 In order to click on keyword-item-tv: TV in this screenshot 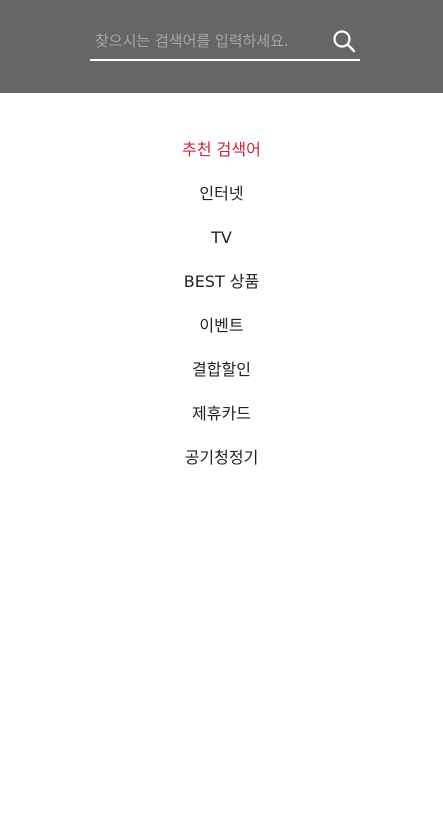, I will do `click(221, 238)`.